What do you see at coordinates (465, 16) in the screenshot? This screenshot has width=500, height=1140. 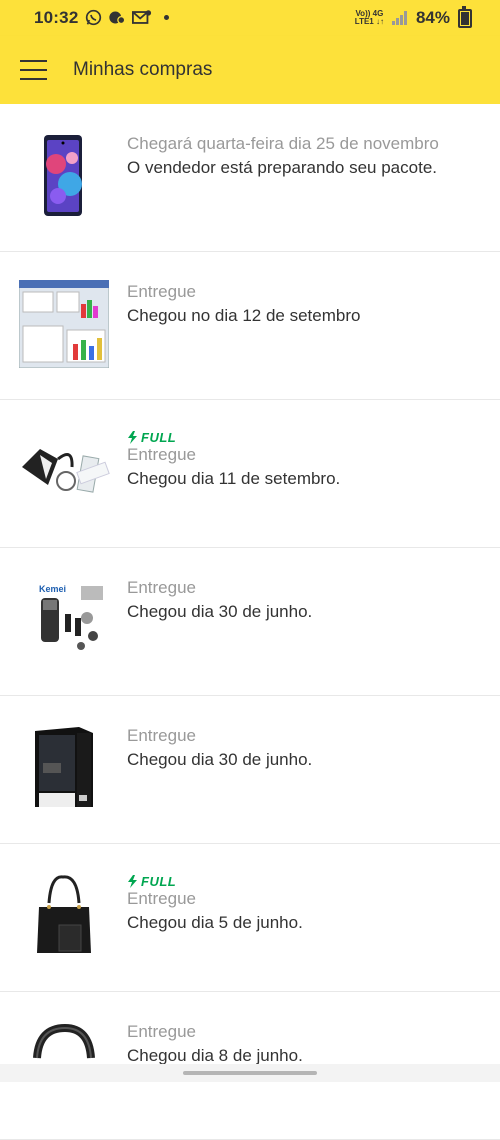 I see `battery-icon` at bounding box center [465, 16].